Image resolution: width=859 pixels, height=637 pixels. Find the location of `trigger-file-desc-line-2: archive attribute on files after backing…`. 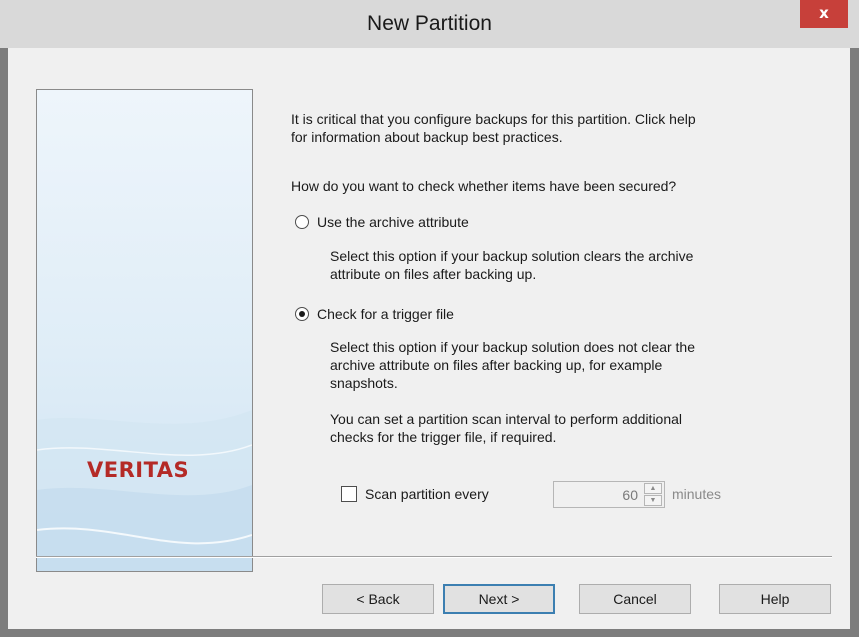

trigger-file-desc-line-2: archive attribute on files after backing… is located at coordinates (496, 365).